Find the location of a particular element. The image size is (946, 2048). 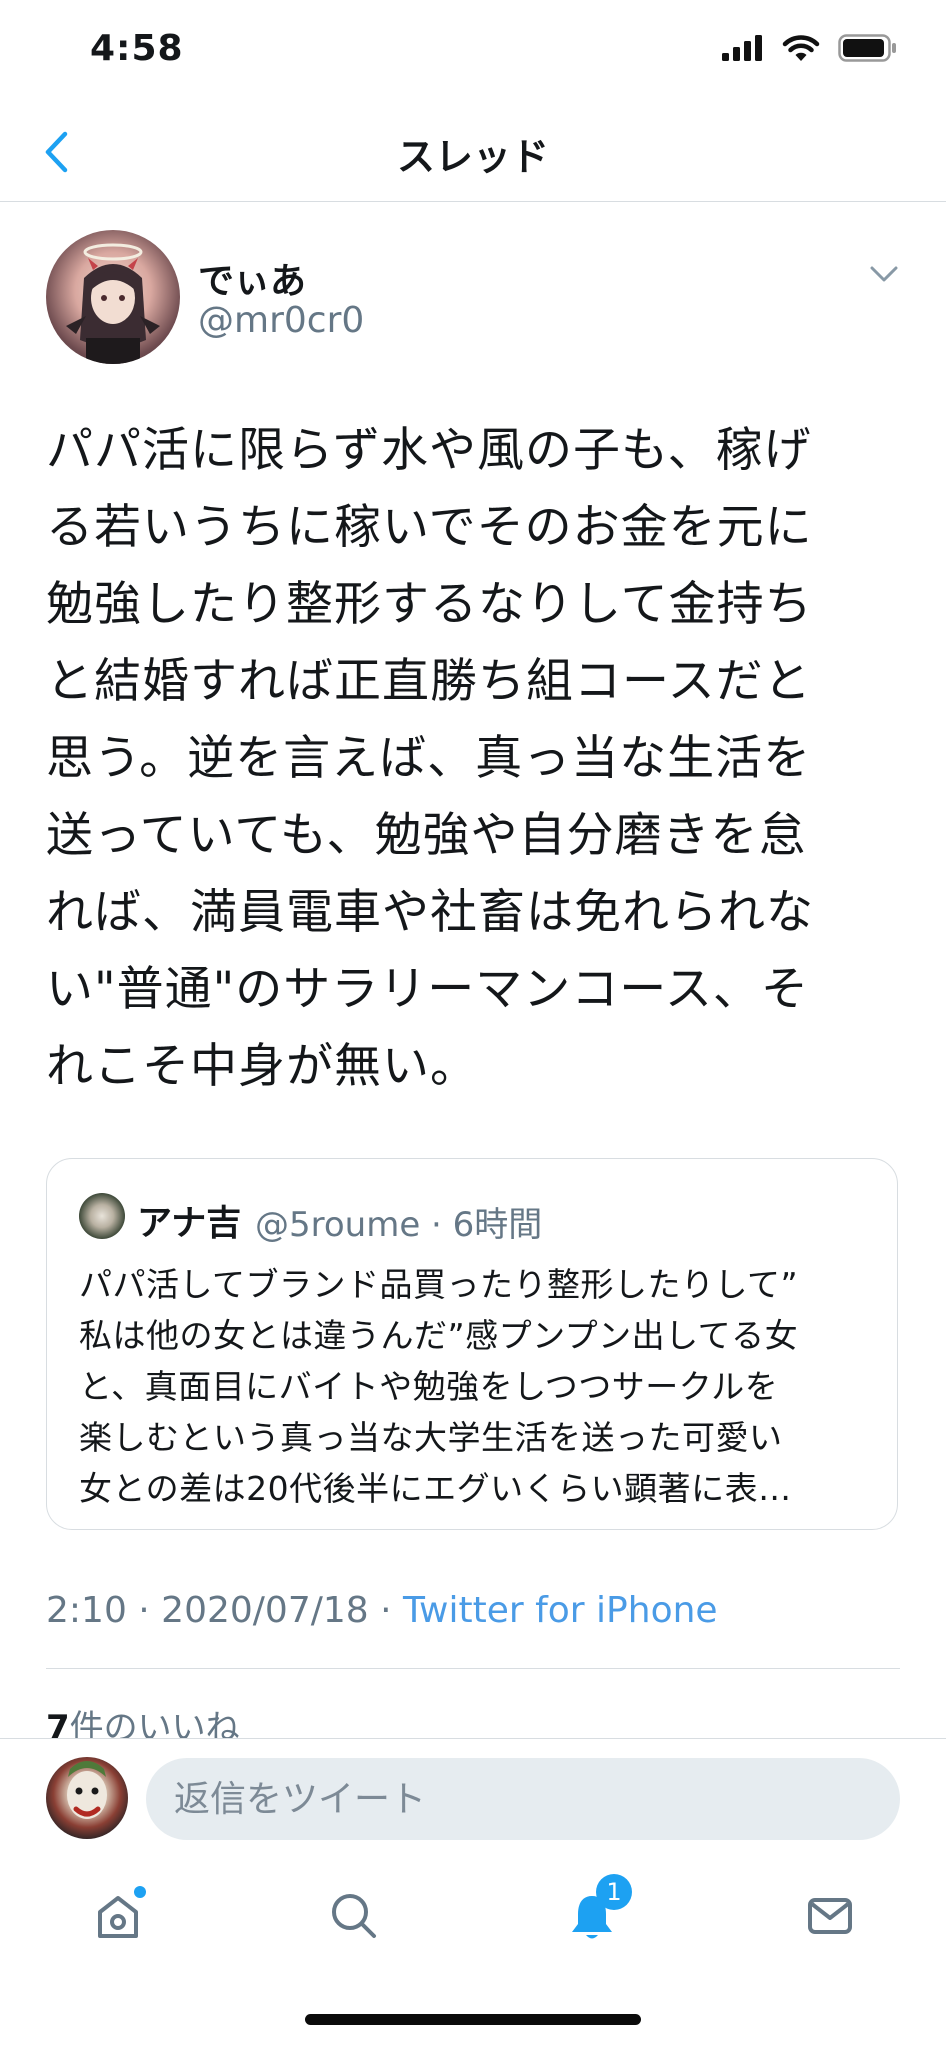

my-avatar is located at coordinates (87, 1798).